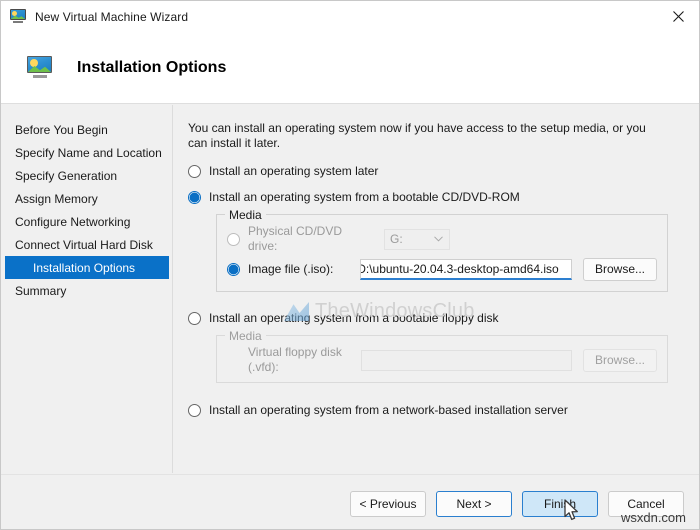  What do you see at coordinates (295, 238) in the screenshot?
I see `physical-cd-dvd-label: Physical CD/DVD drive:` at bounding box center [295, 238].